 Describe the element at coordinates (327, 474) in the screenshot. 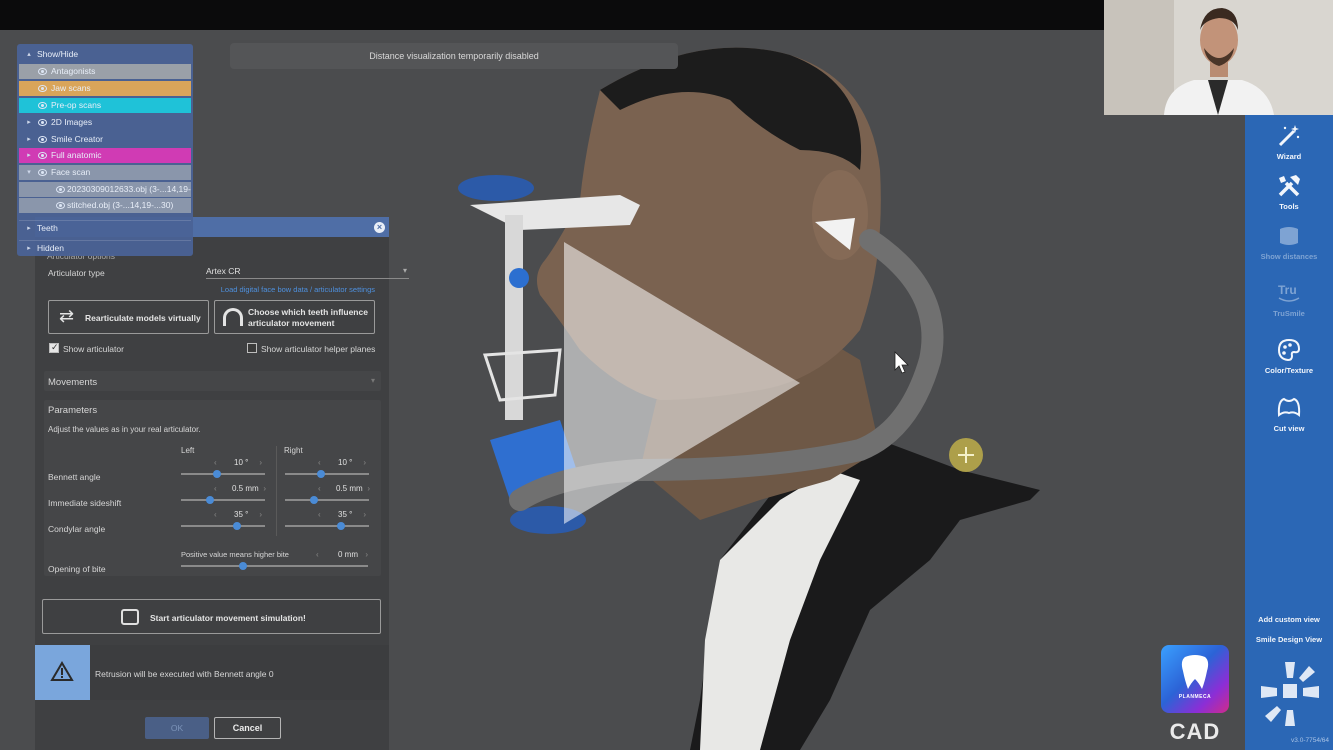

I see `bennett-right-slider` at that location.